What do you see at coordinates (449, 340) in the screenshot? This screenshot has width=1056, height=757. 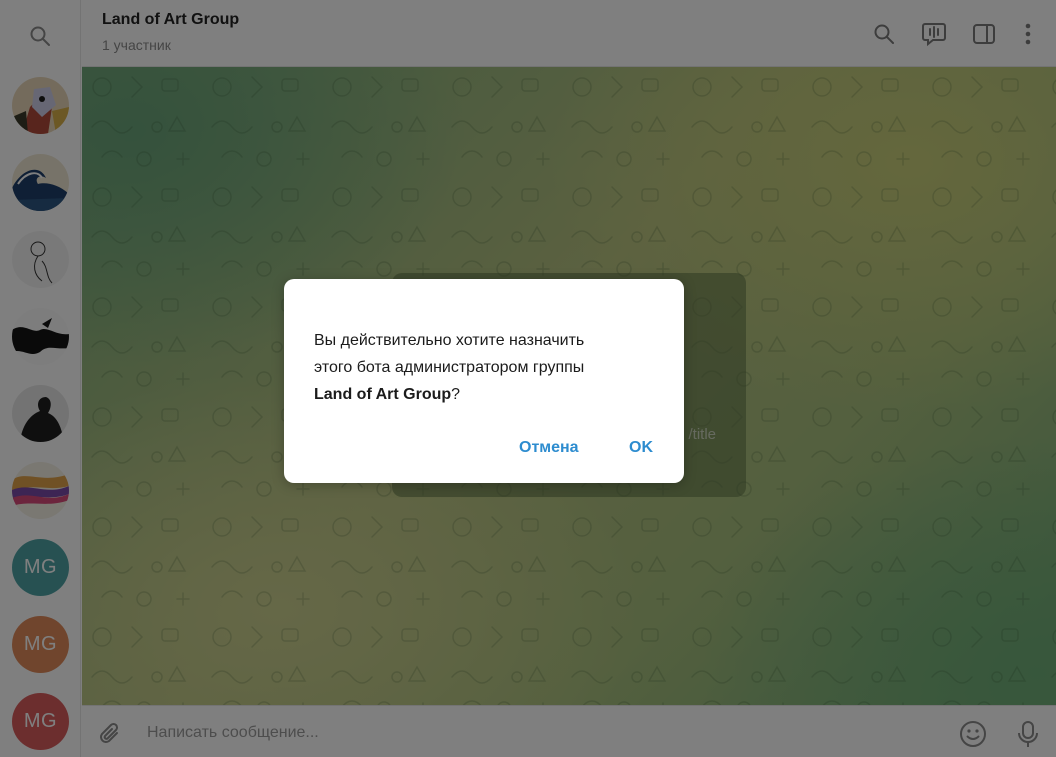 I see `dialog-message-line1: Вы действительно хотите назначить` at bounding box center [449, 340].